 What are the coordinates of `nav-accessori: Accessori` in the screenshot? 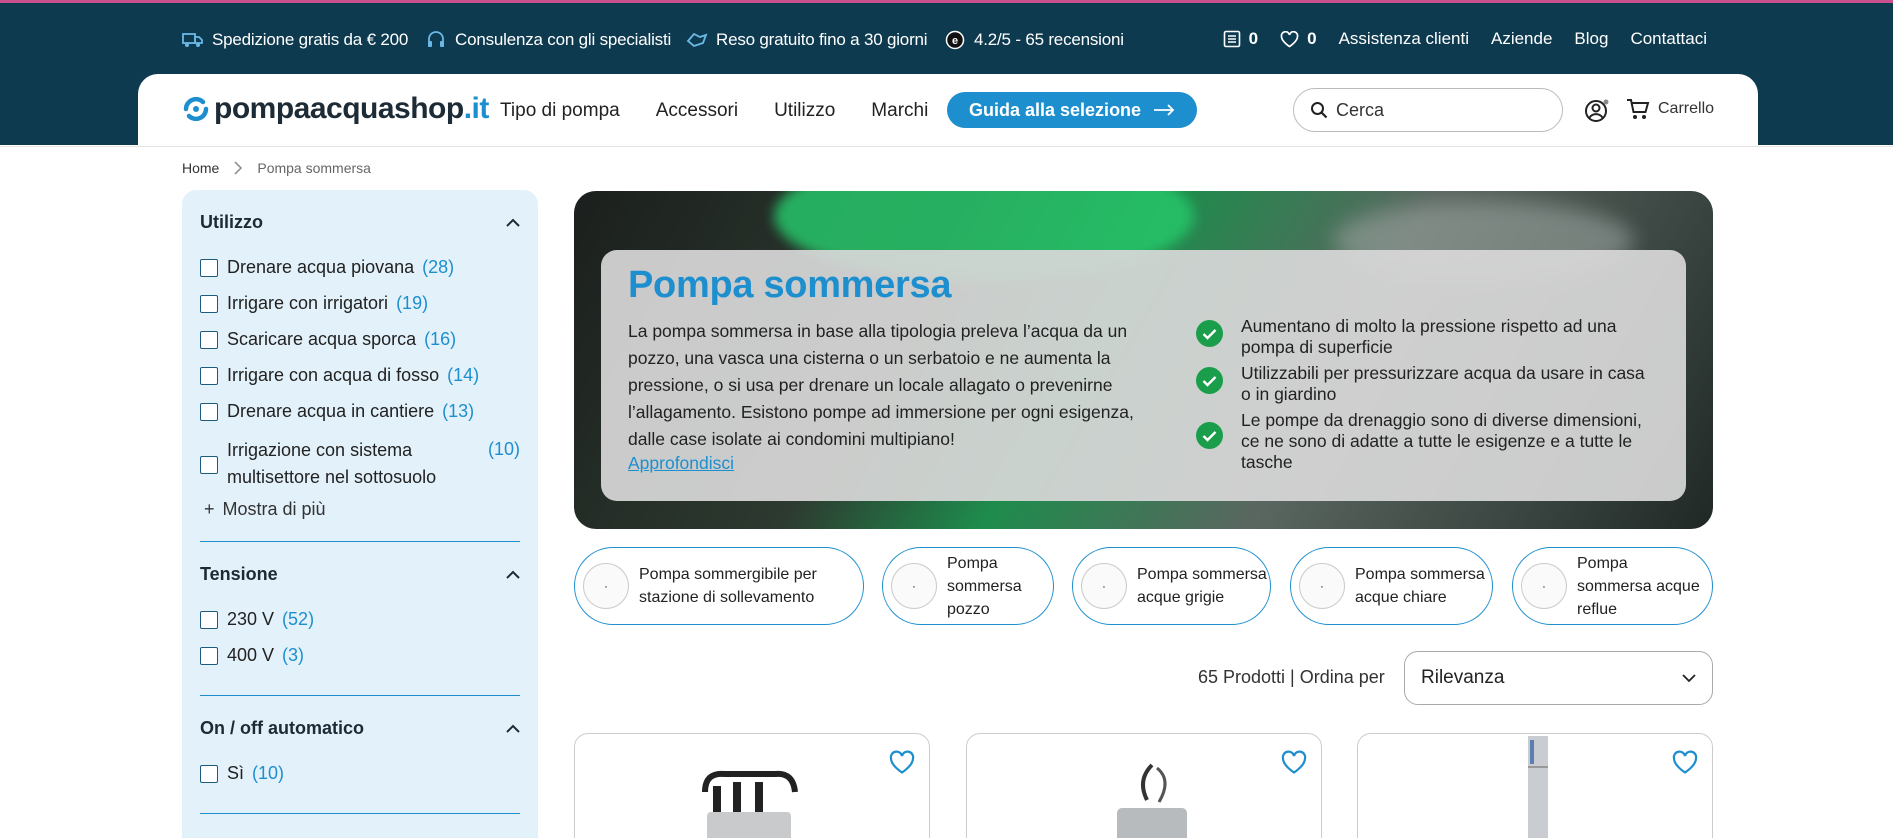 It's located at (697, 111).